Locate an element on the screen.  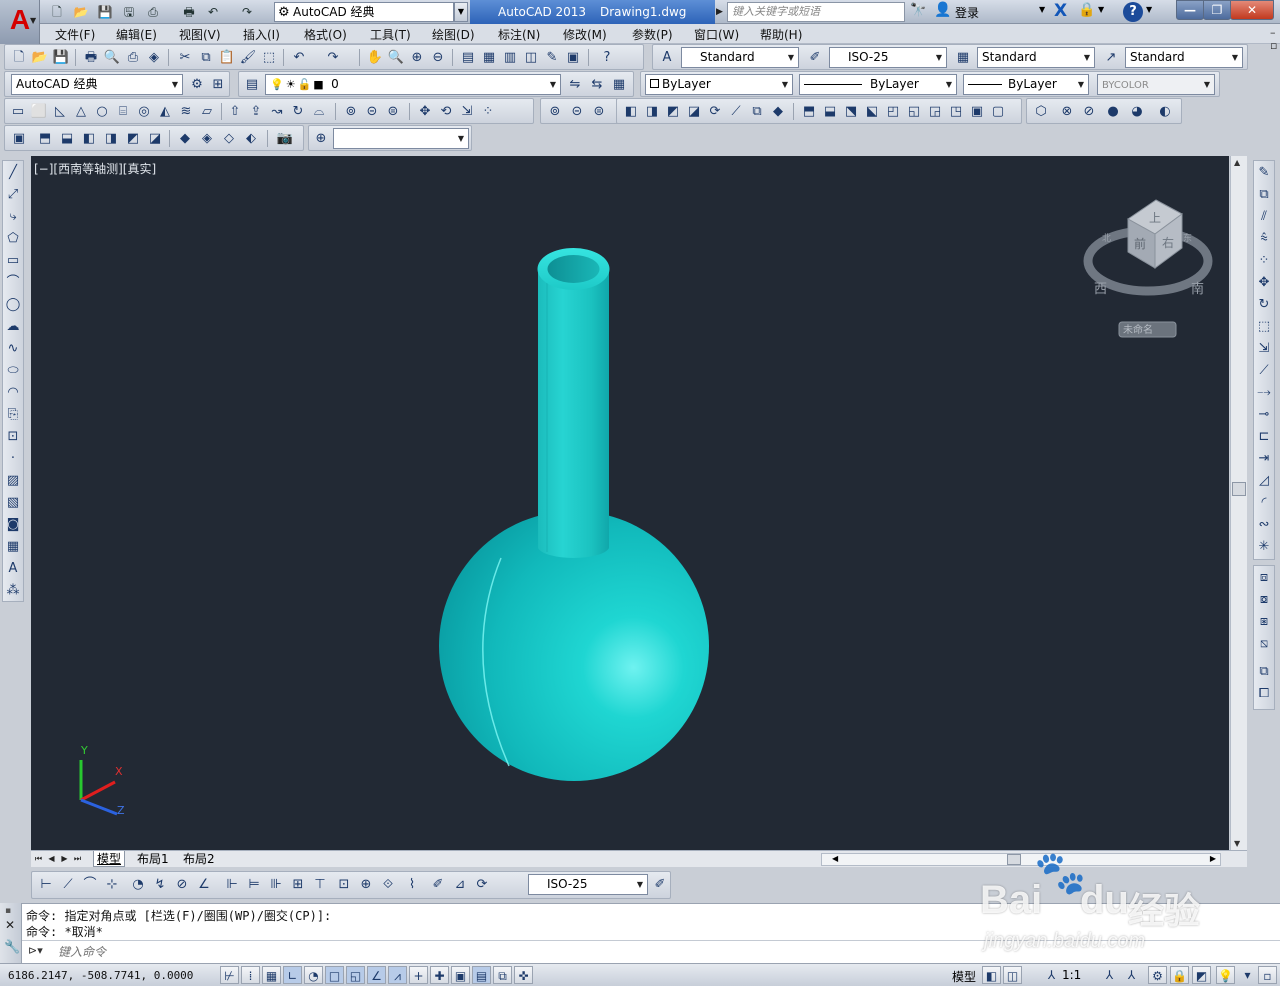
interfere-icon: ▣ is located at coordinates (977, 111).